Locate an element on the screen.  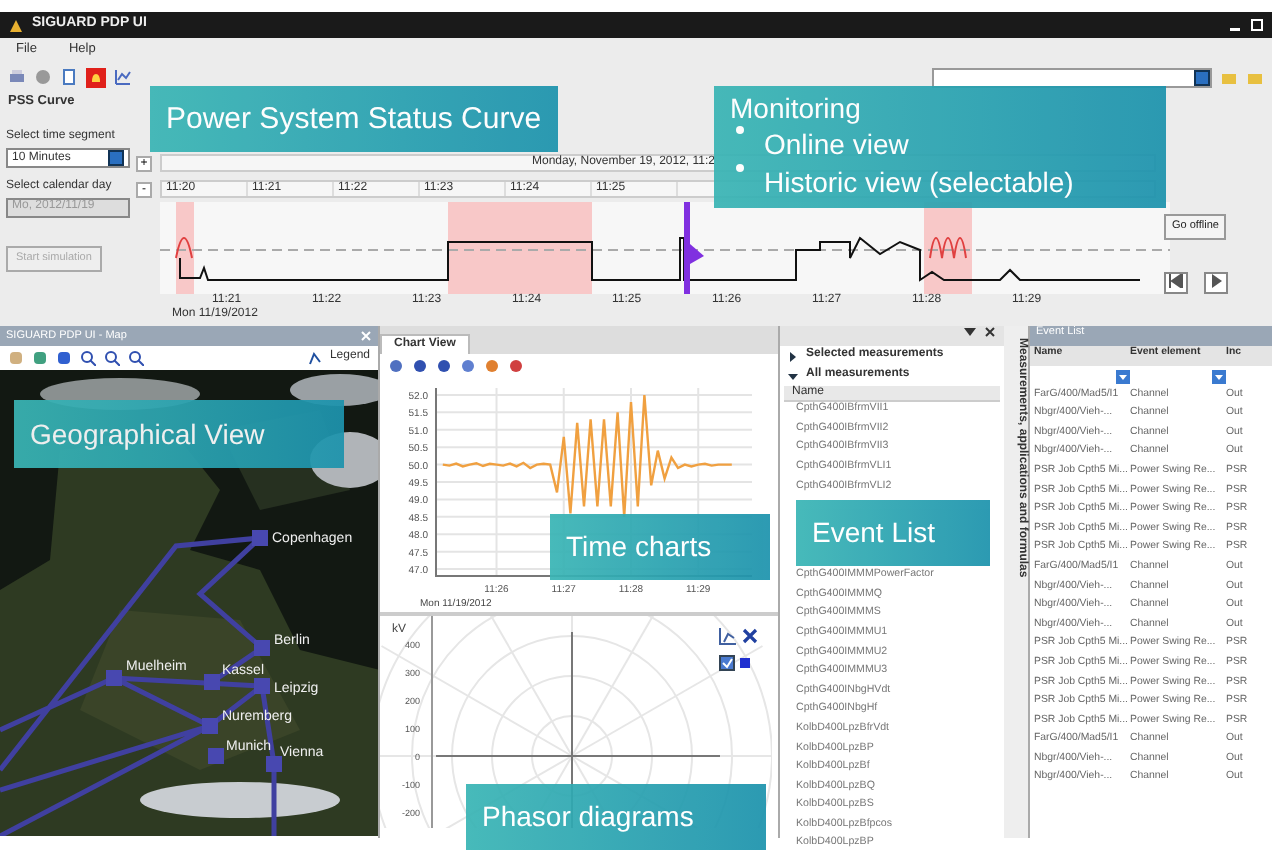
callout-title: Monitoring is located at coordinates (796, 109).